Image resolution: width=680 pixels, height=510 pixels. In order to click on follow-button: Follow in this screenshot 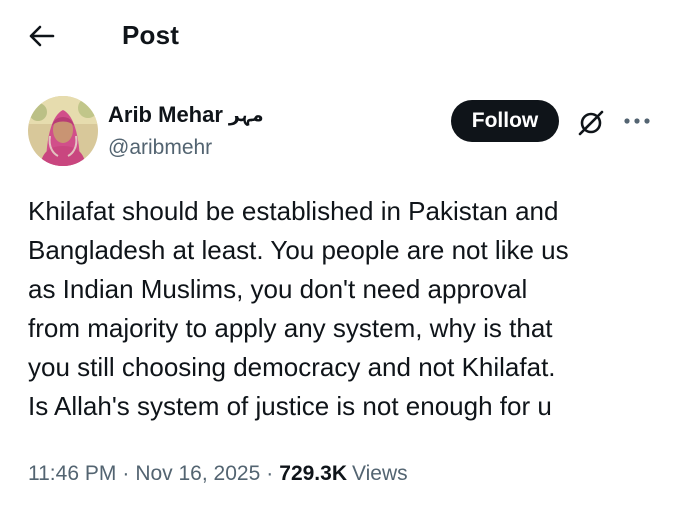, I will do `click(505, 121)`.